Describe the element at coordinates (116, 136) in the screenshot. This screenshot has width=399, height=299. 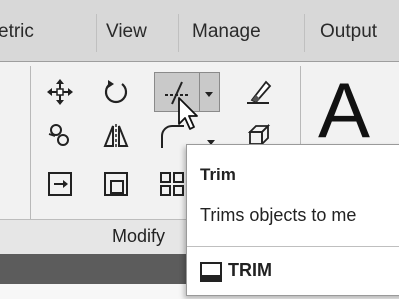
I see `mirror-icon` at that location.